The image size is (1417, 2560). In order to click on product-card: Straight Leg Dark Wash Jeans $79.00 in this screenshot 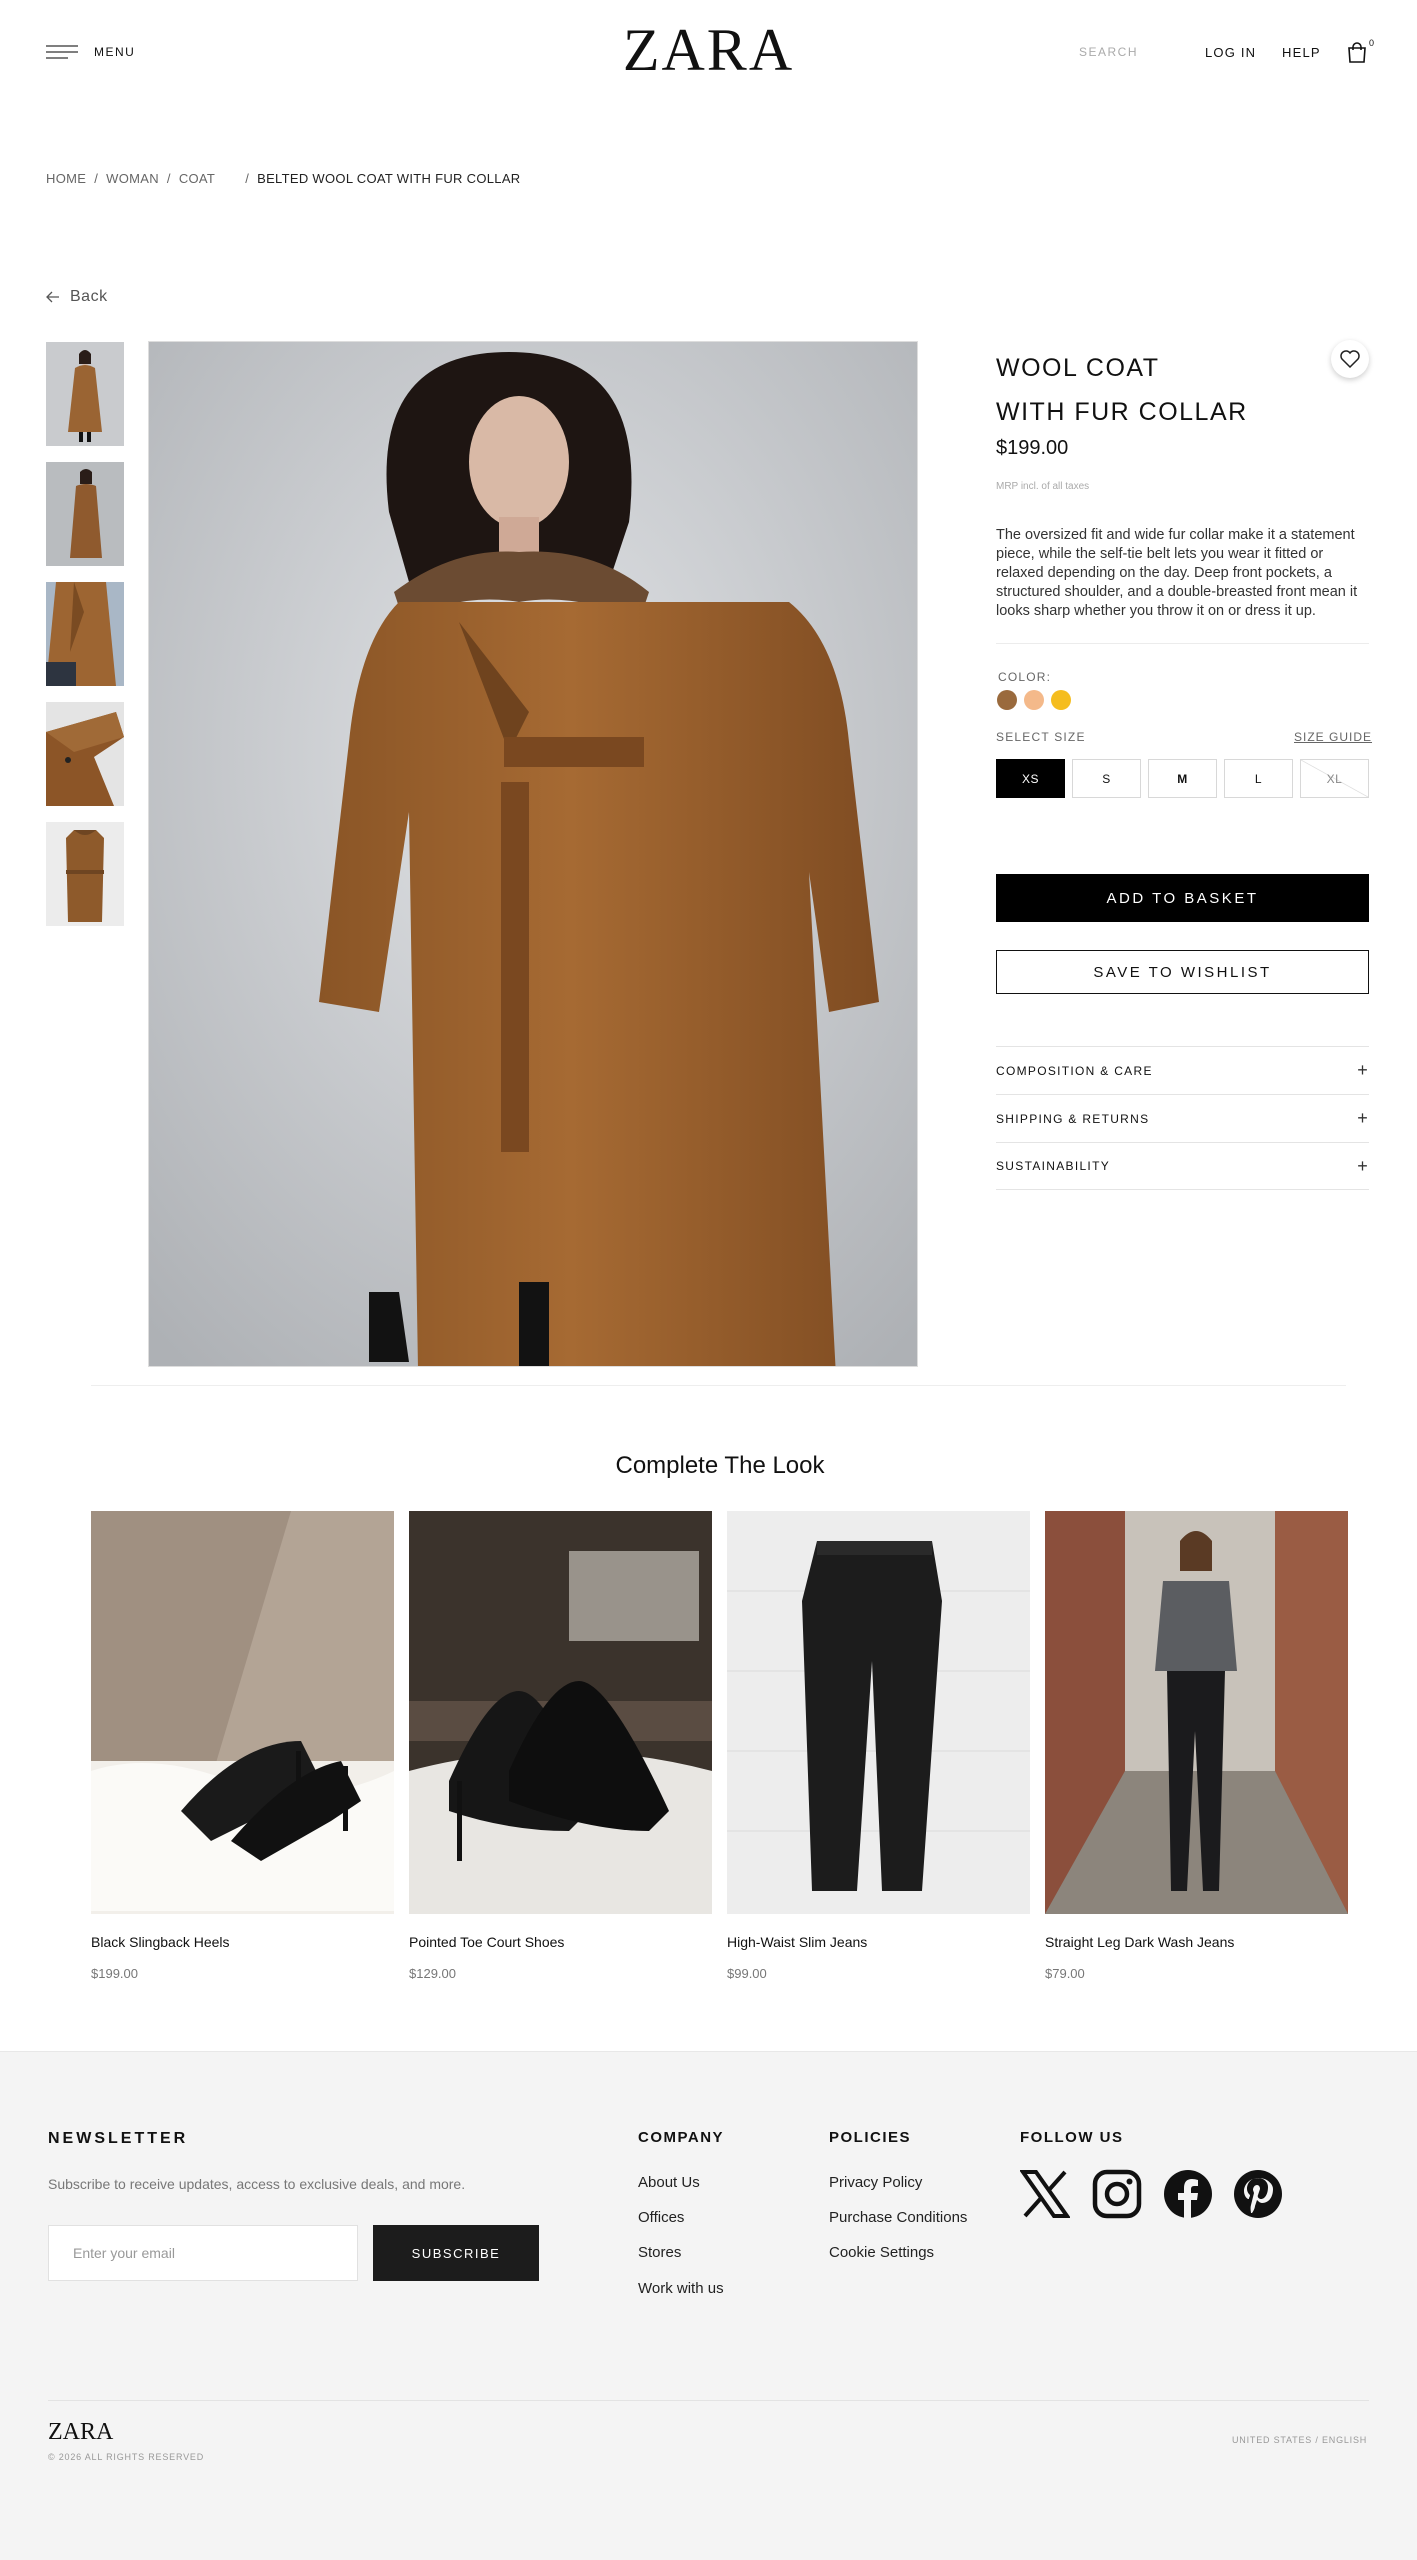, I will do `click(1196, 1746)`.